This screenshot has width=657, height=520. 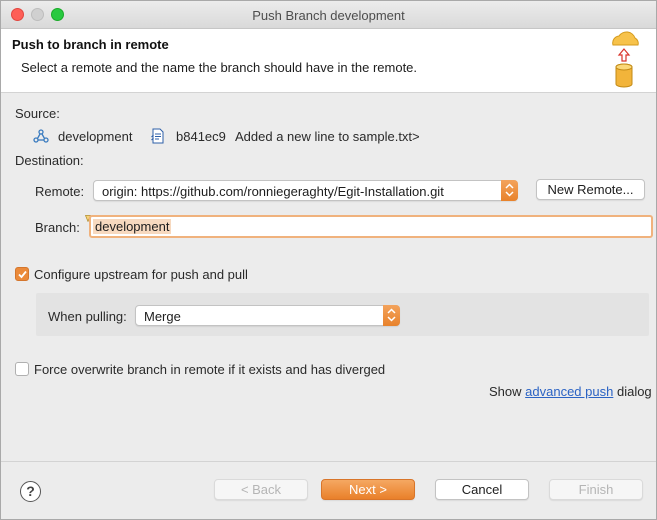 I want to click on source-branch: development, so click(x=95, y=136).